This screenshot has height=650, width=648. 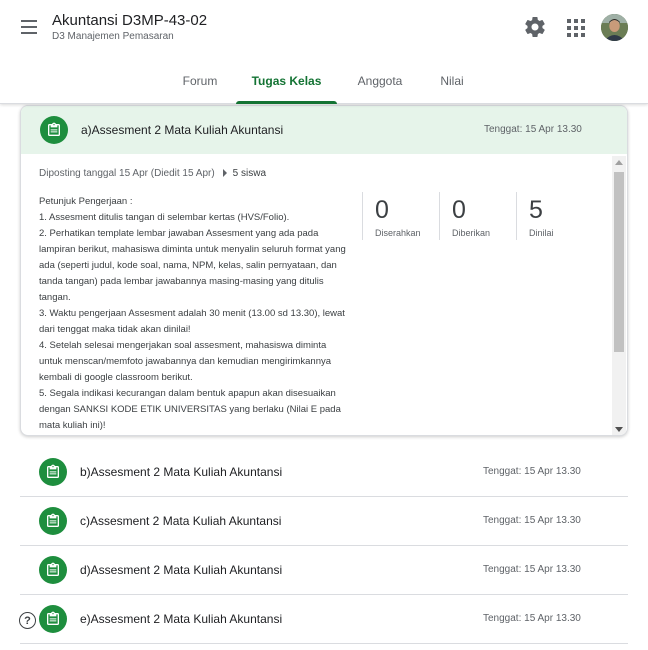 I want to click on stat-label: Diserahkan, so click(x=398, y=233).